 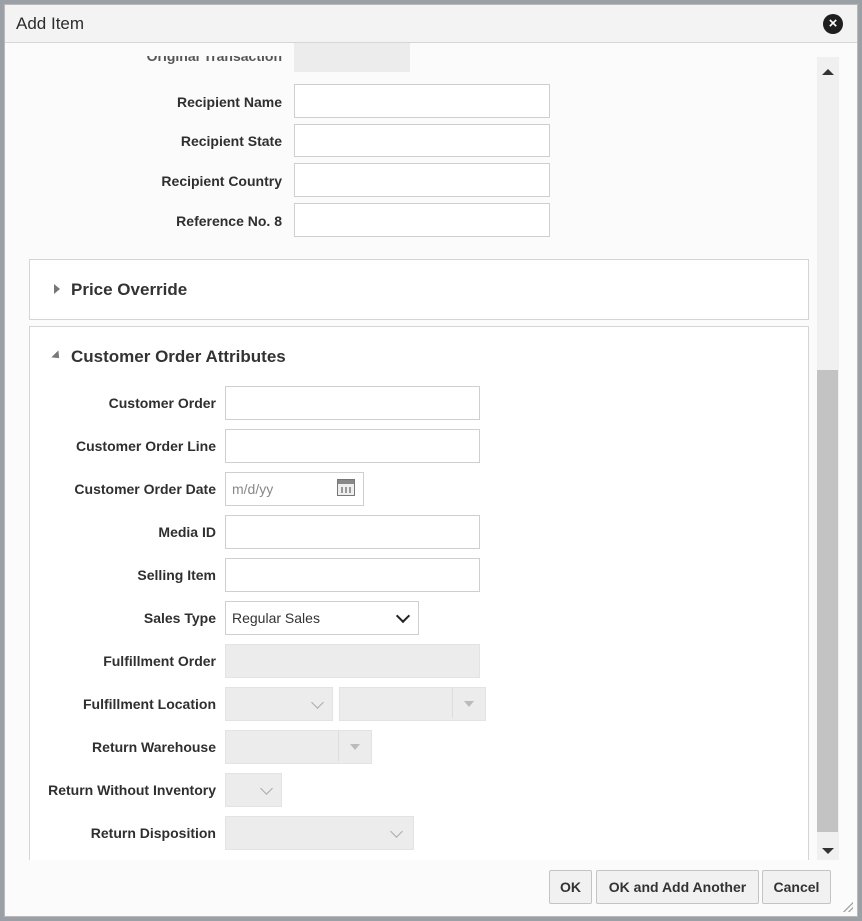 What do you see at coordinates (153, 833) in the screenshot?
I see `return-disposition-label: Return Disposition` at bounding box center [153, 833].